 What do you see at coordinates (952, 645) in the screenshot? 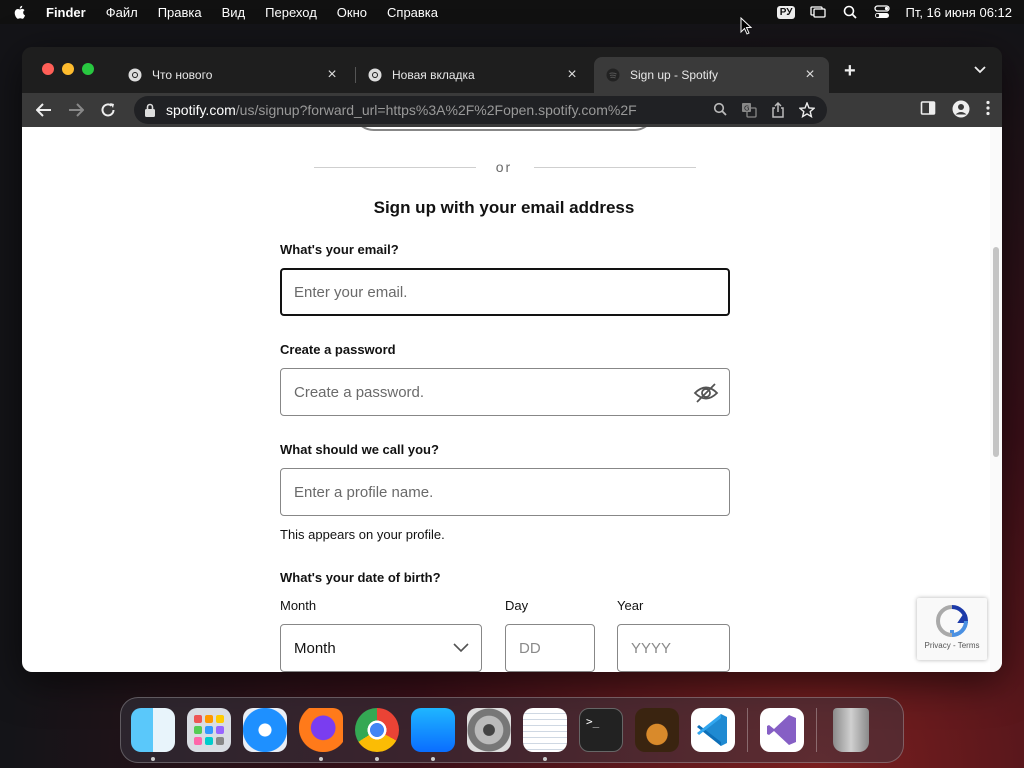
I see `recaptcha-links: Privacy - Terms` at bounding box center [952, 645].